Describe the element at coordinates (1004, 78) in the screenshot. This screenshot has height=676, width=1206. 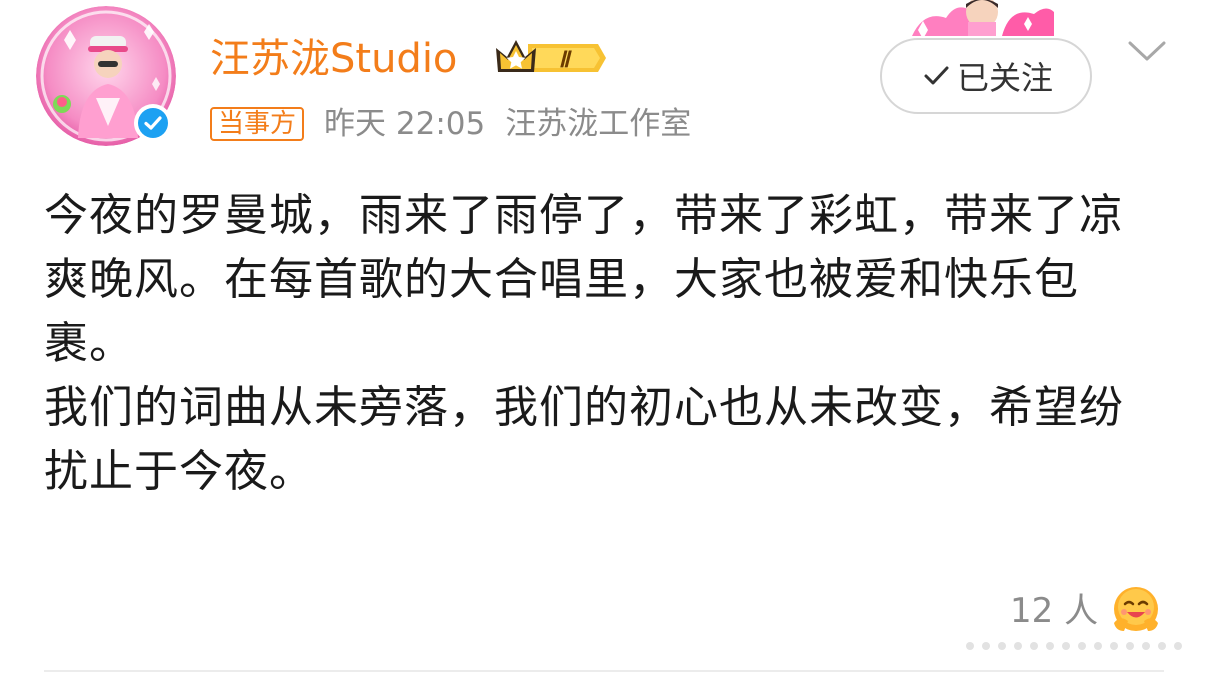
I see `follow-label: 已关注` at that location.